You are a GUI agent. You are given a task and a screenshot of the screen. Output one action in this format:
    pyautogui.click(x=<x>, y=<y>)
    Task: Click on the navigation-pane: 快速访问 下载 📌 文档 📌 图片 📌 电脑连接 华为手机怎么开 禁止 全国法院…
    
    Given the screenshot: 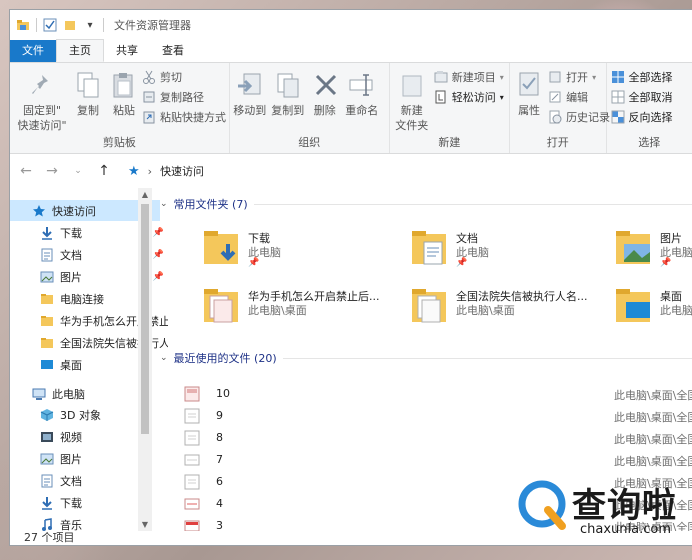 What is the action you would take?
    pyautogui.click(x=89, y=360)
    